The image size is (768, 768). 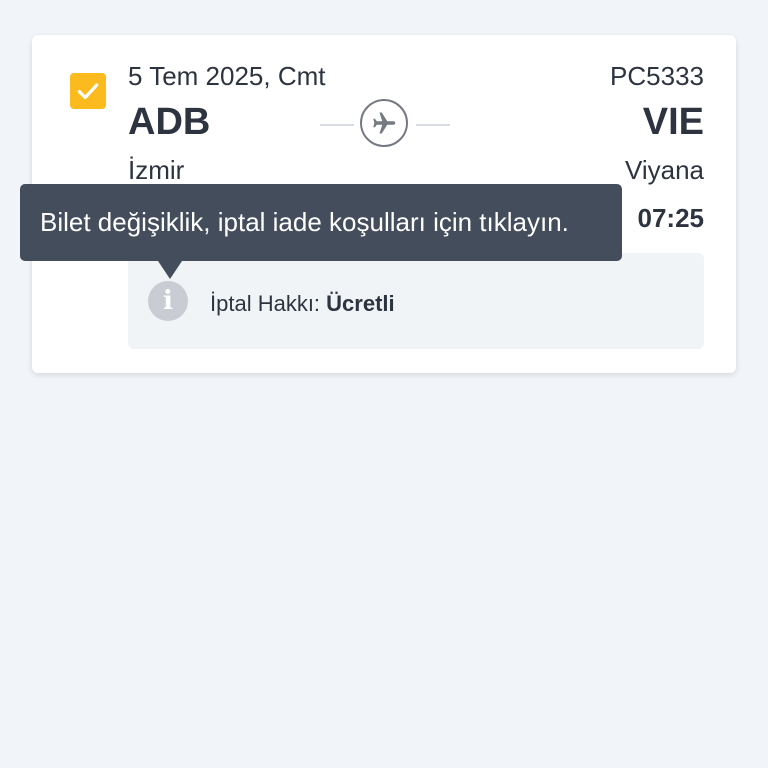 I want to click on info-icon: i, so click(x=168, y=301).